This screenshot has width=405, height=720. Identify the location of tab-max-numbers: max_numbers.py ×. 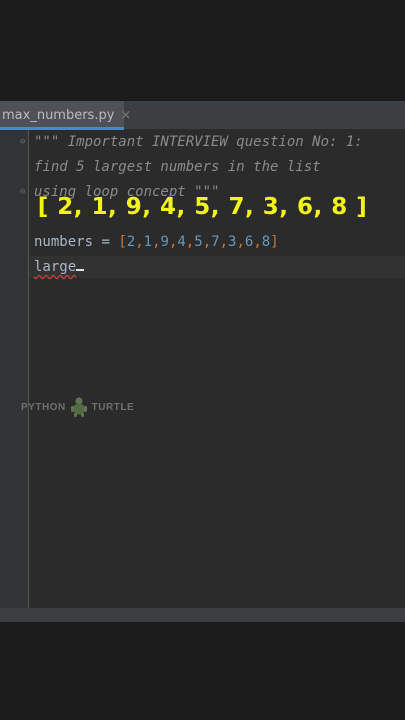
(65, 115).